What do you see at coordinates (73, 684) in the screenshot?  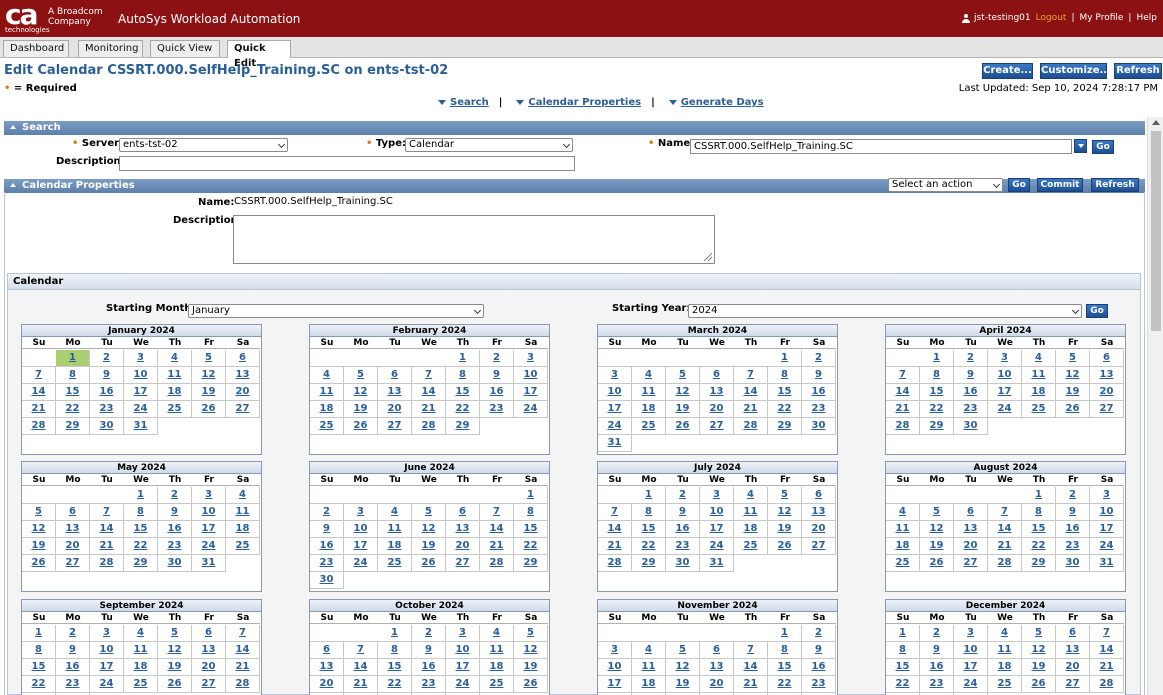 I see `day-cell: 23` at bounding box center [73, 684].